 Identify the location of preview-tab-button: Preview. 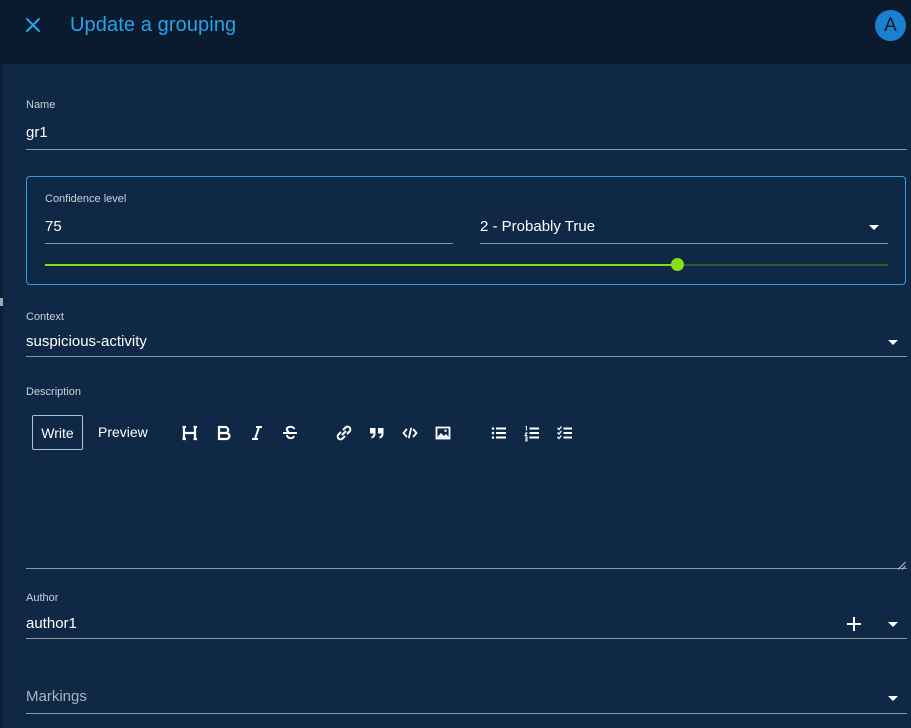
(123, 432).